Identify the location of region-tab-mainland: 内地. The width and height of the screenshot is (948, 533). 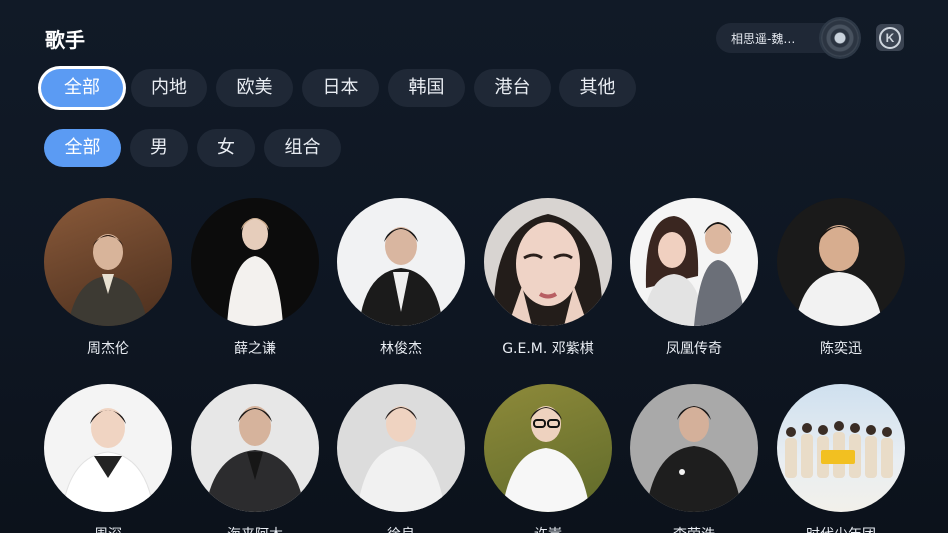
(169, 88).